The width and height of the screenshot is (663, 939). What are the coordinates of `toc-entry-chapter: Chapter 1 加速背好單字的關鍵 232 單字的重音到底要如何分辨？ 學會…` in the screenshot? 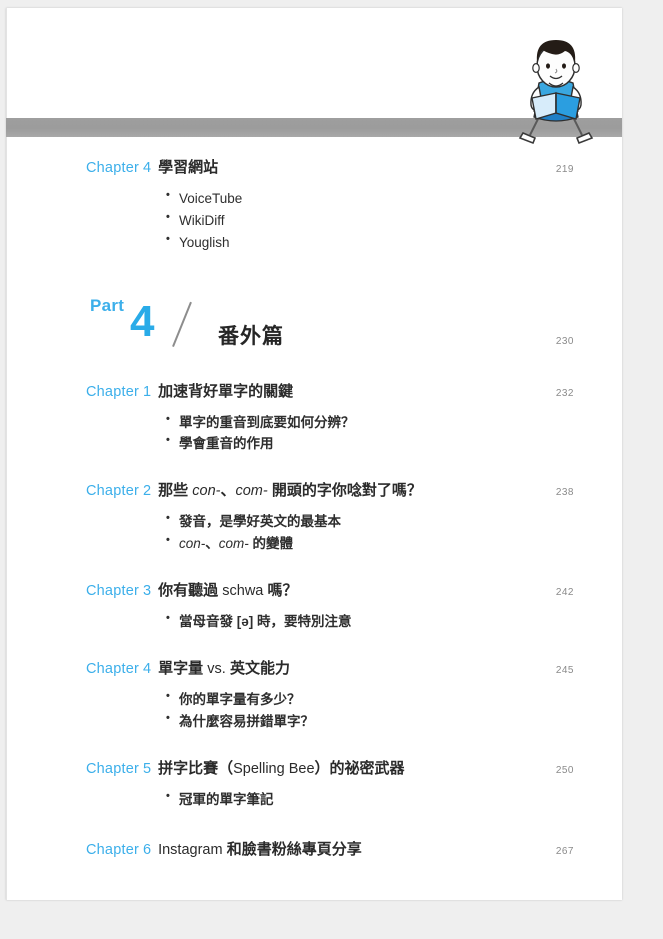 It's located at (314, 419).